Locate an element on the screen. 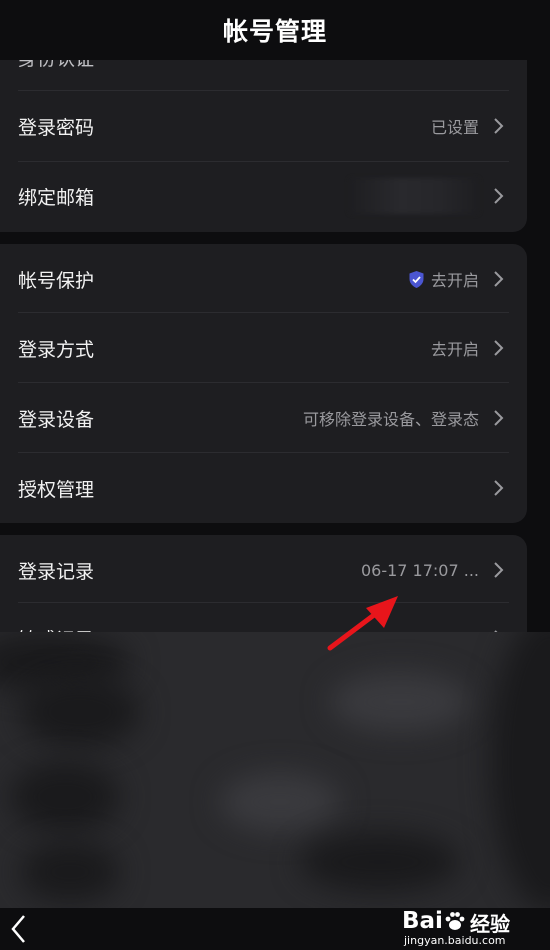  red-arrow-annotation is located at coordinates (362, 623).